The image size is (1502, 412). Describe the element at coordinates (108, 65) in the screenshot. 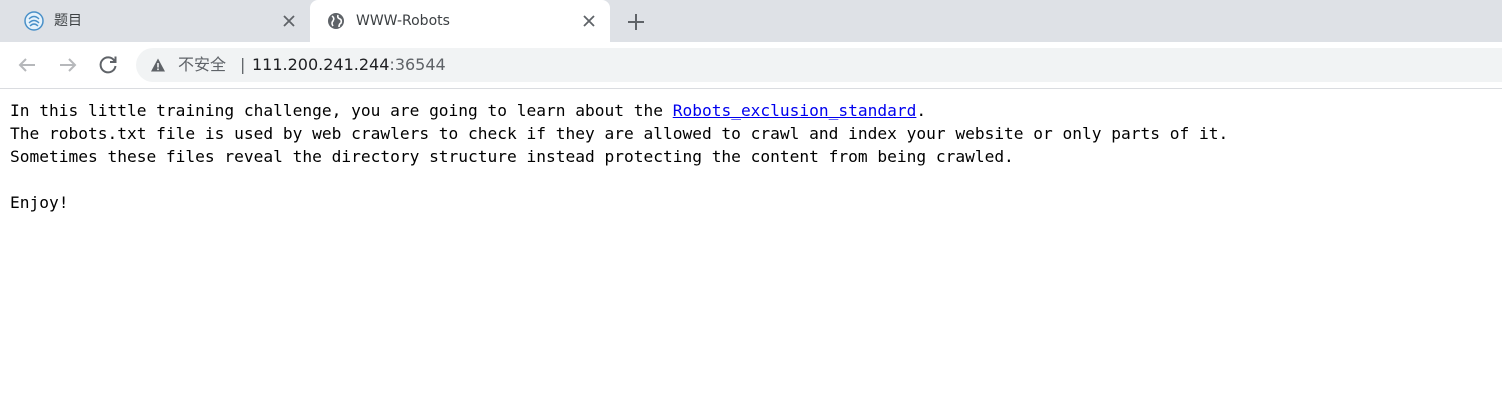

I see `reload-icon` at that location.